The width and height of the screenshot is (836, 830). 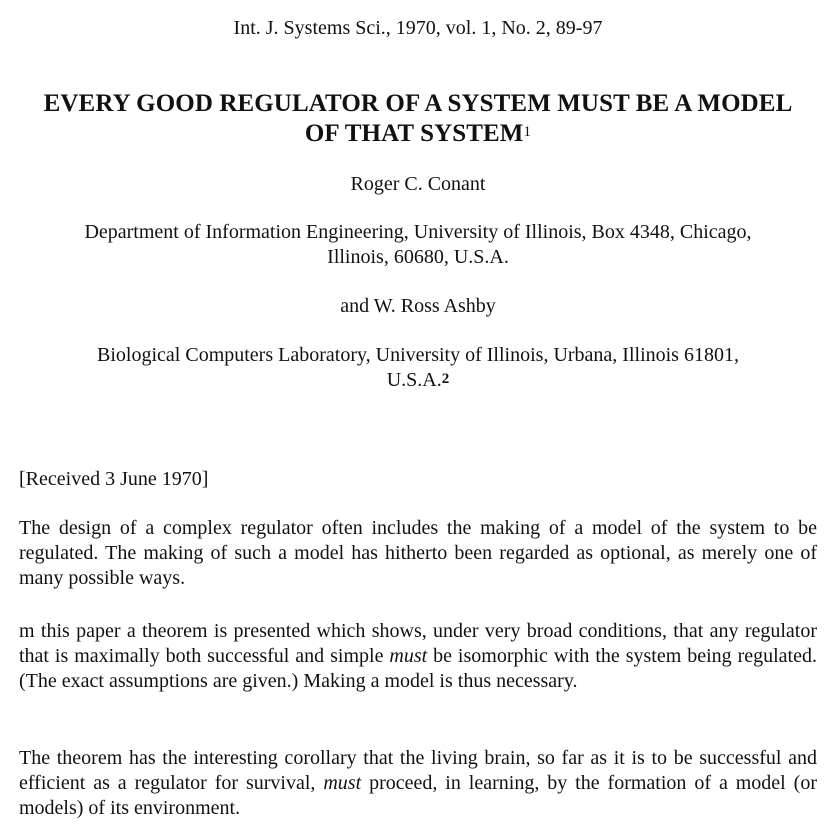 What do you see at coordinates (414, 380) in the screenshot?
I see `affiliation-ashby-line-2: U.S.A.` at bounding box center [414, 380].